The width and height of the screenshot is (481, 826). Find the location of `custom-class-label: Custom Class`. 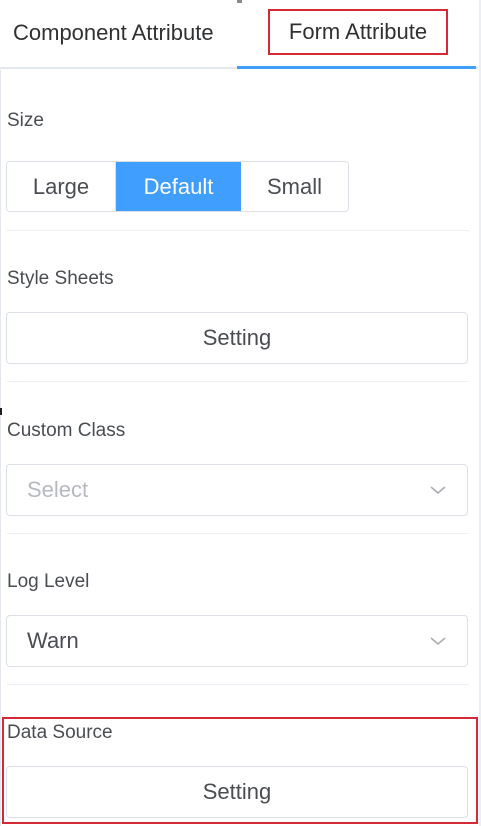

custom-class-label: Custom Class is located at coordinates (66, 430).